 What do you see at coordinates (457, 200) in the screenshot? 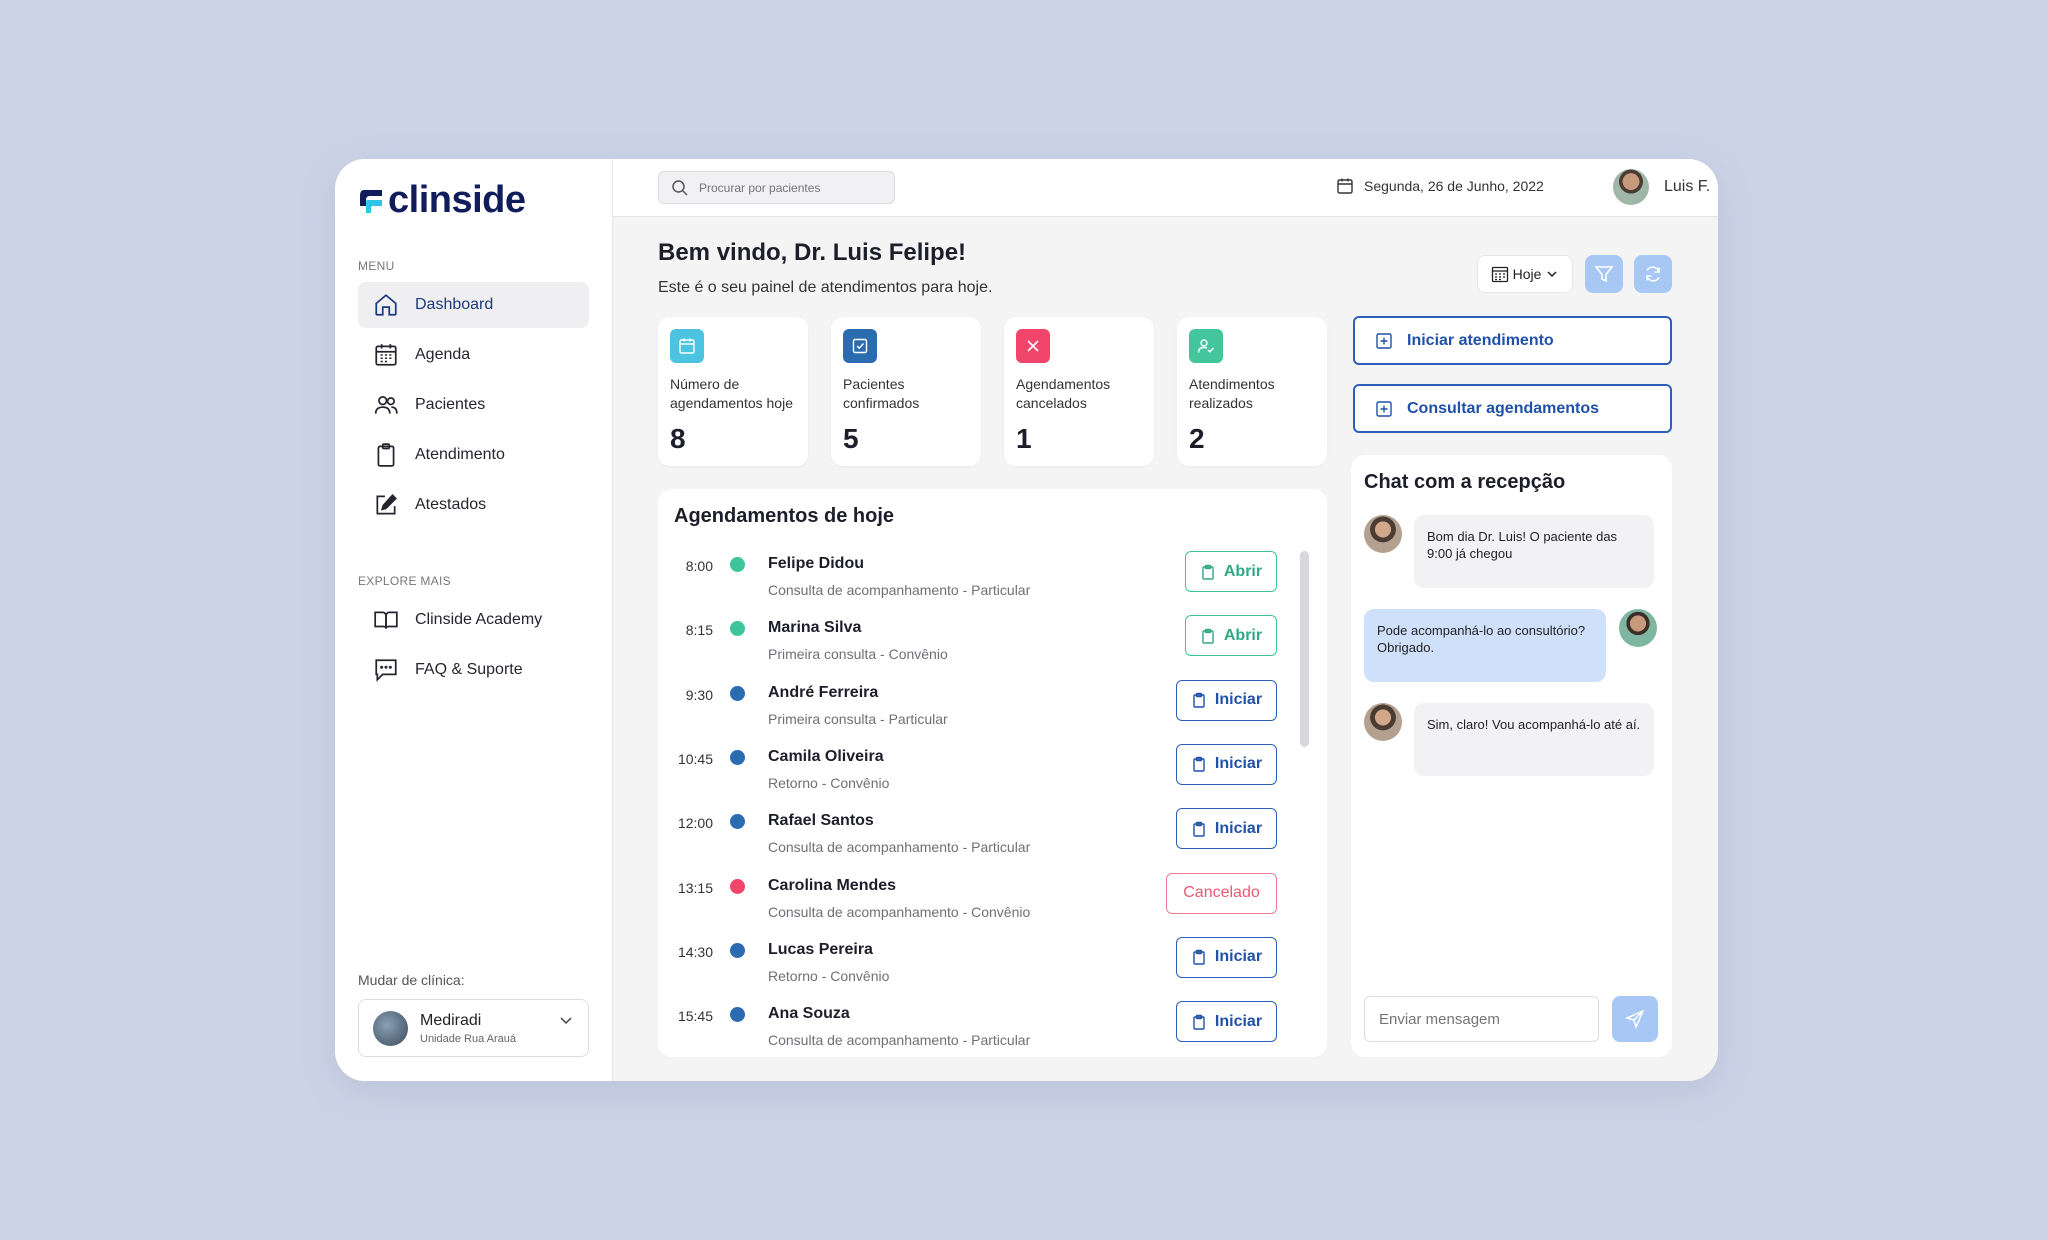
I see `logo-text: clinside` at bounding box center [457, 200].